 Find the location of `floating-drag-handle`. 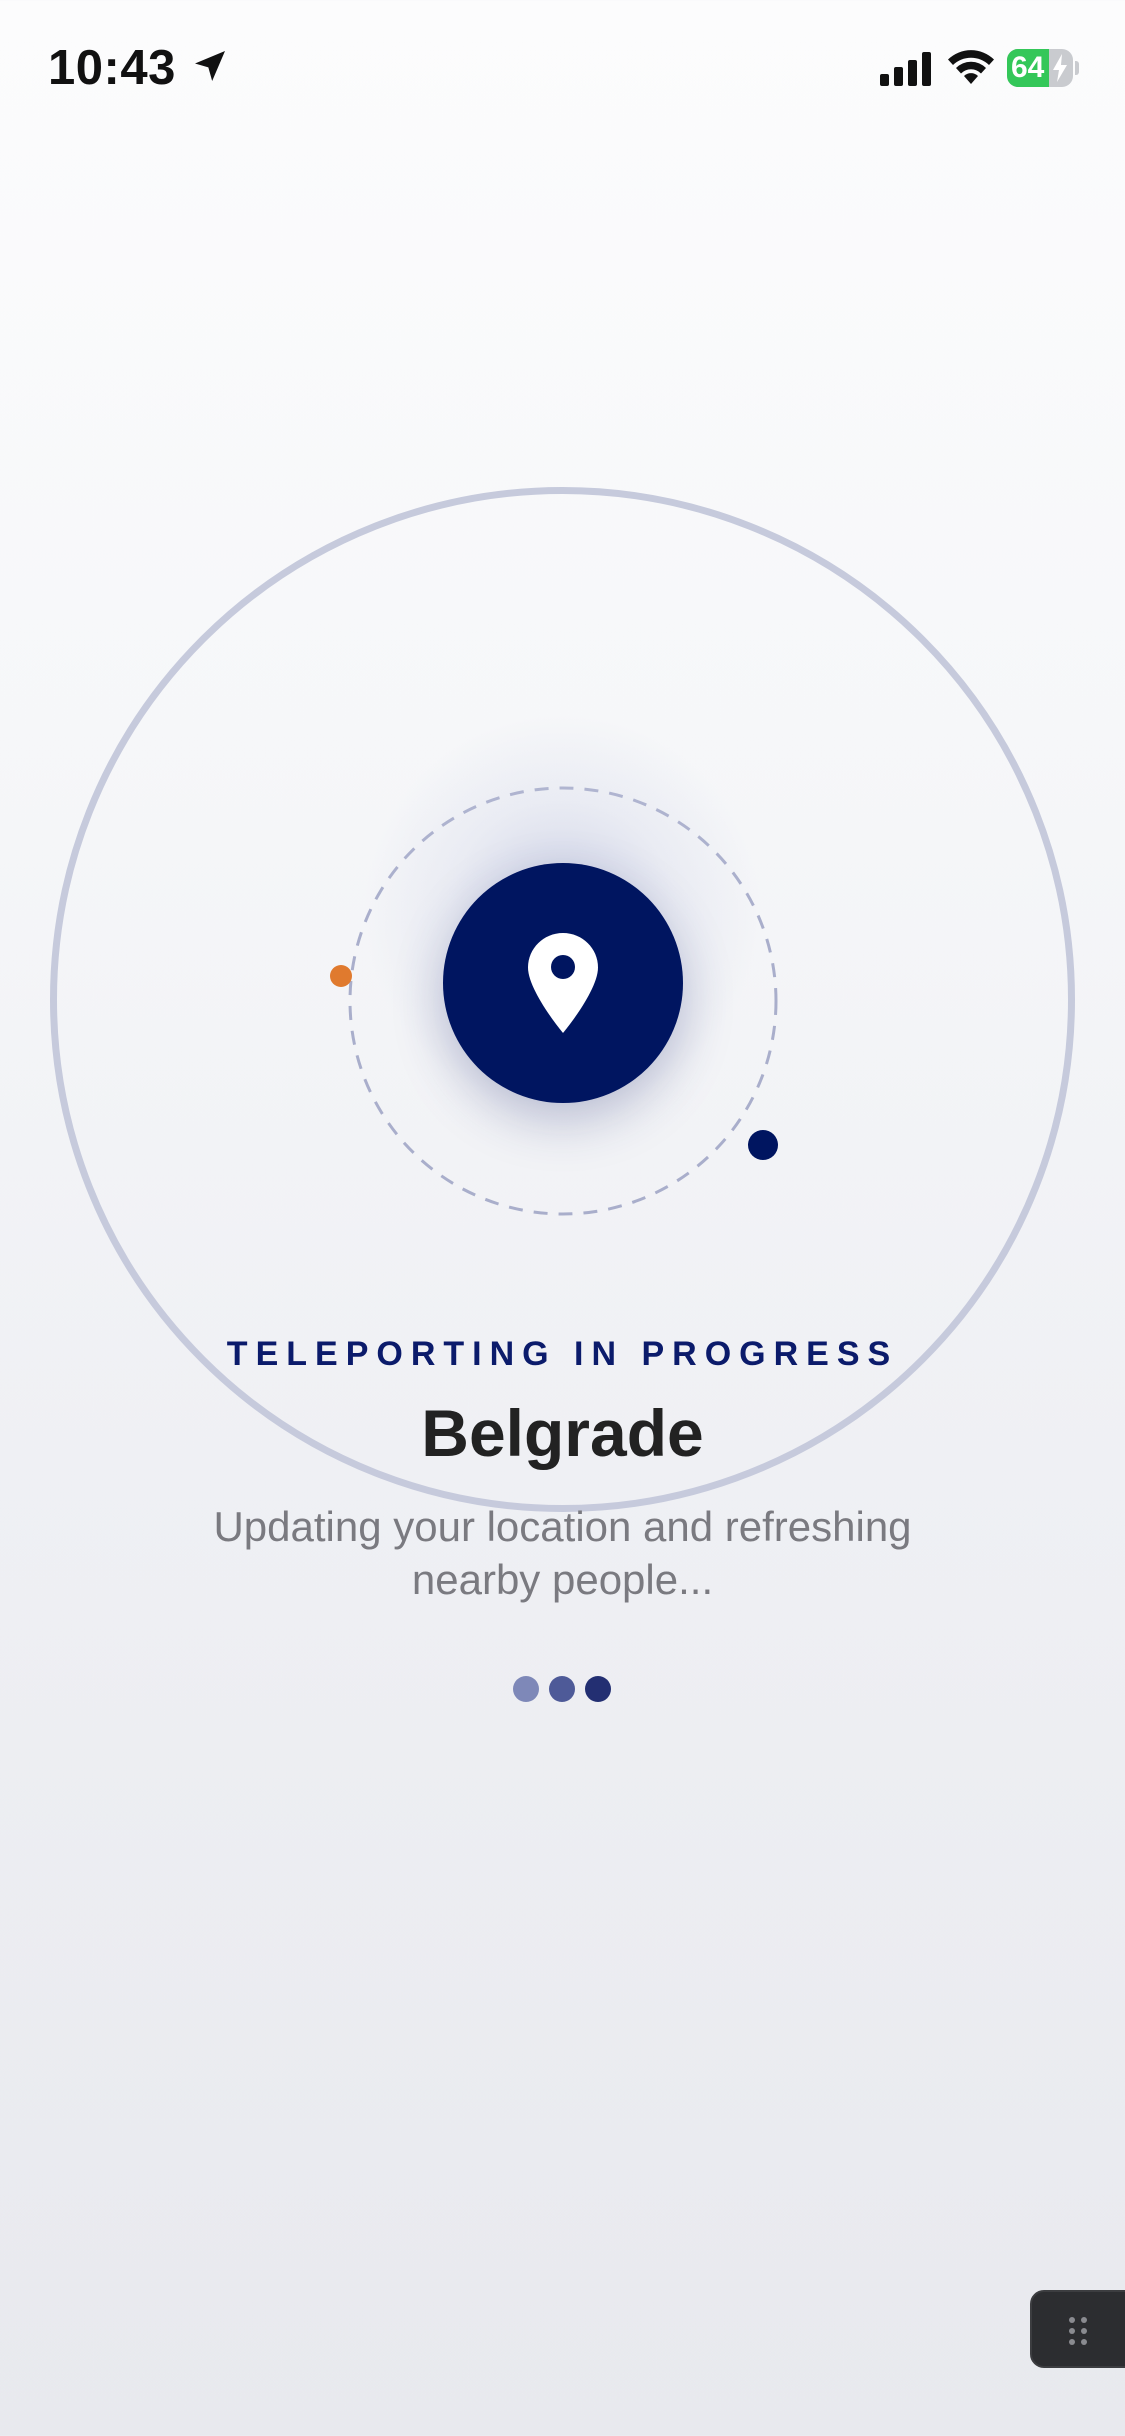

floating-drag-handle is located at coordinates (1077, 2329).